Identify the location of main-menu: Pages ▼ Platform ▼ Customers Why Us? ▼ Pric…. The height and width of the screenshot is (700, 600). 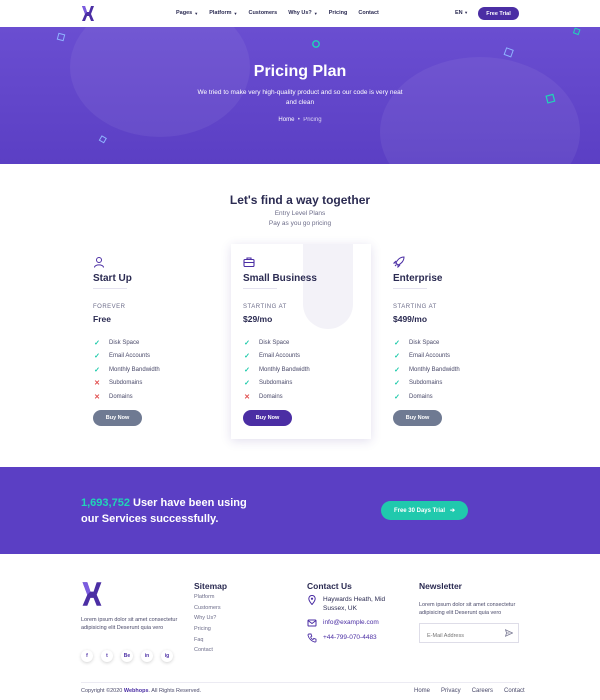
(277, 13).